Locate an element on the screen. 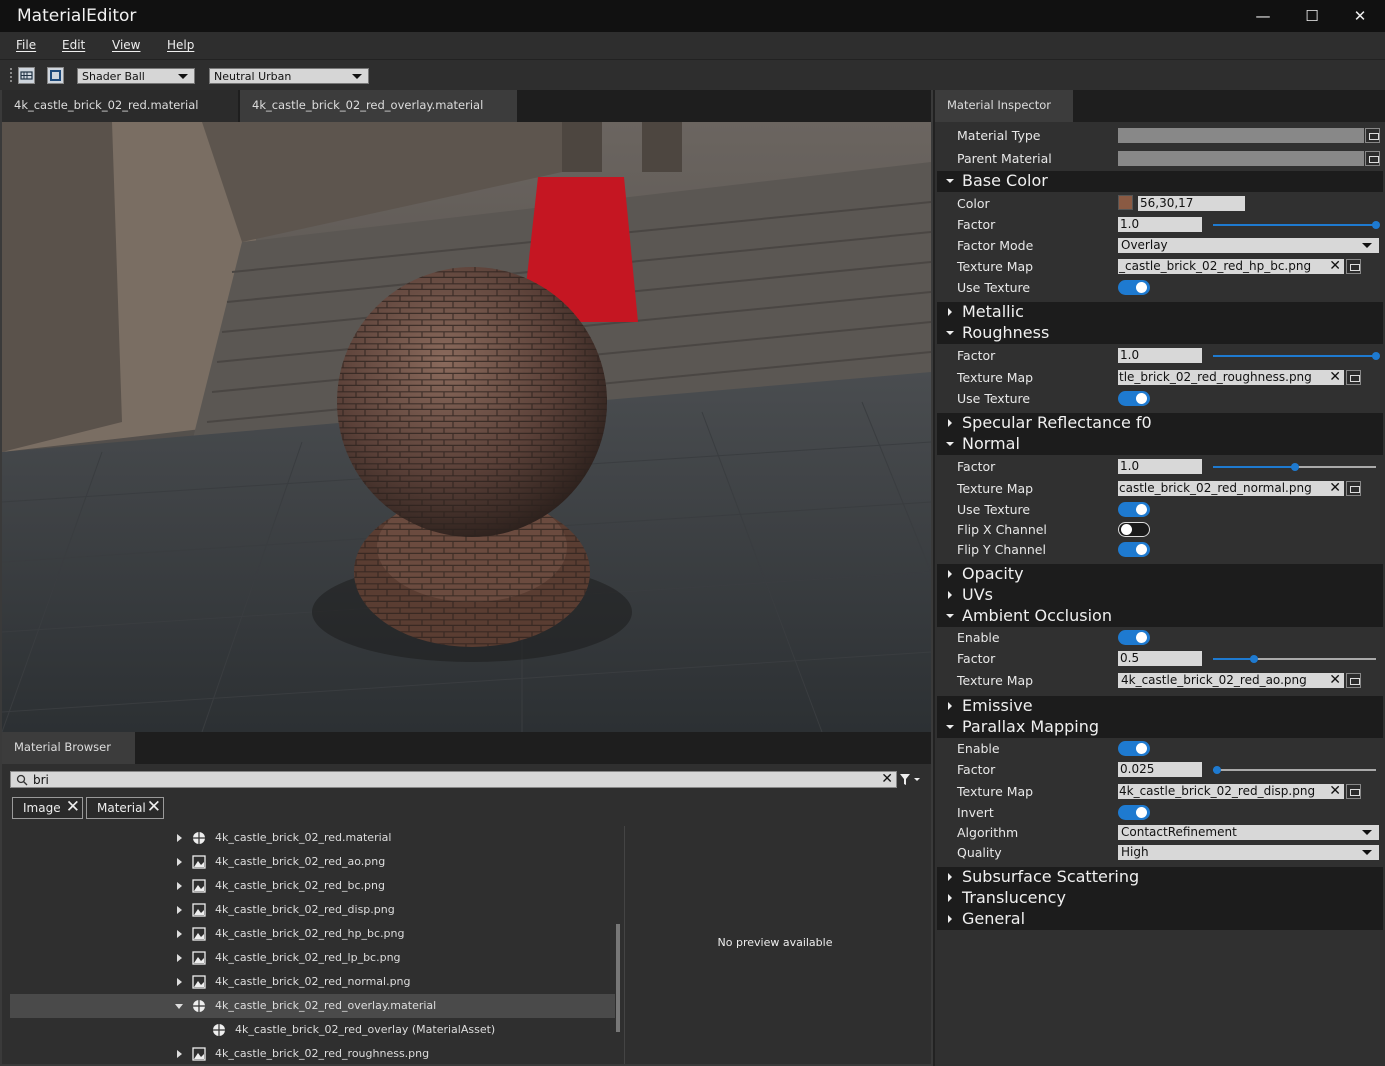 This screenshot has width=1385, height=1066. model-select: Shader Ball is located at coordinates (136, 76).